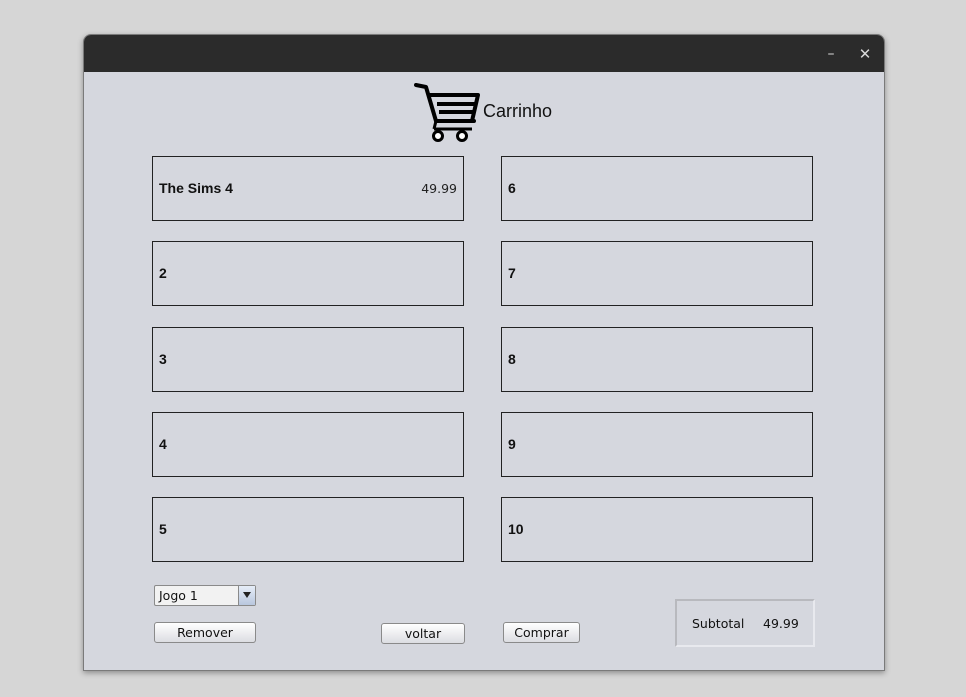 The height and width of the screenshot is (697, 966). Describe the element at coordinates (308, 444) in the screenshot. I see `cart-slot-4: 4` at that location.